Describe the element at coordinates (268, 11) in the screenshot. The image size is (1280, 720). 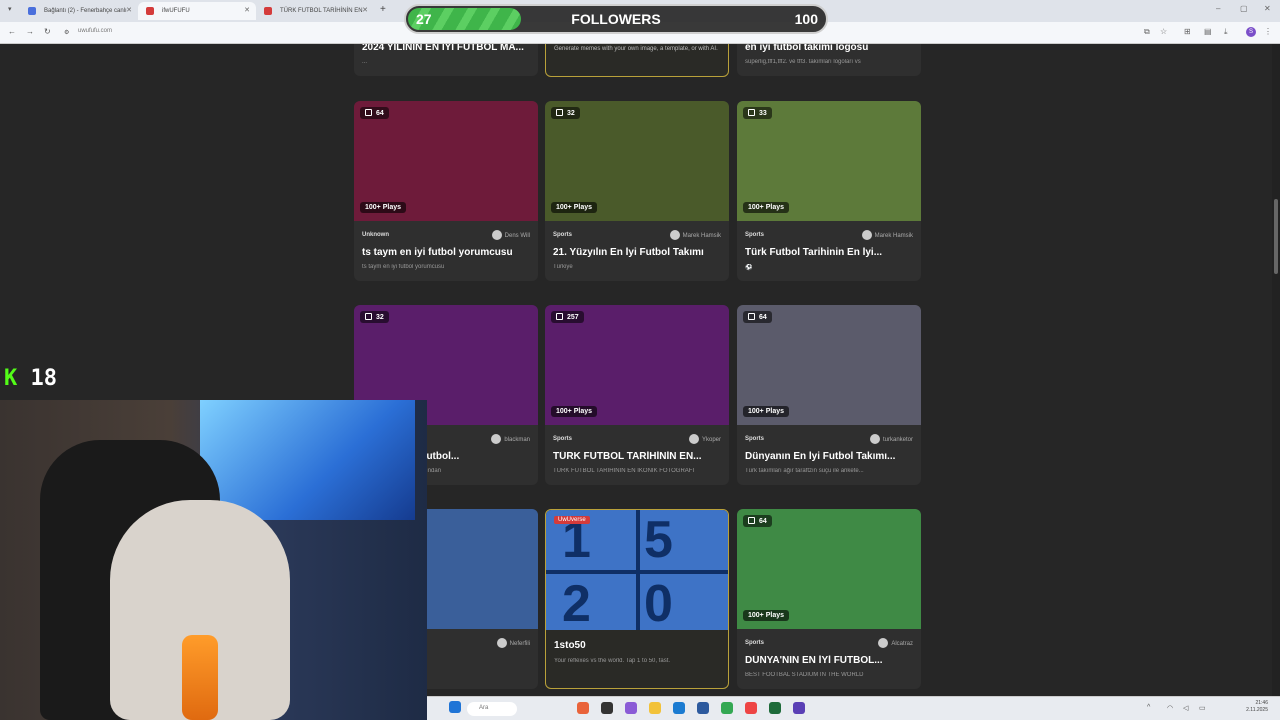
I see `tab-favicon` at that location.